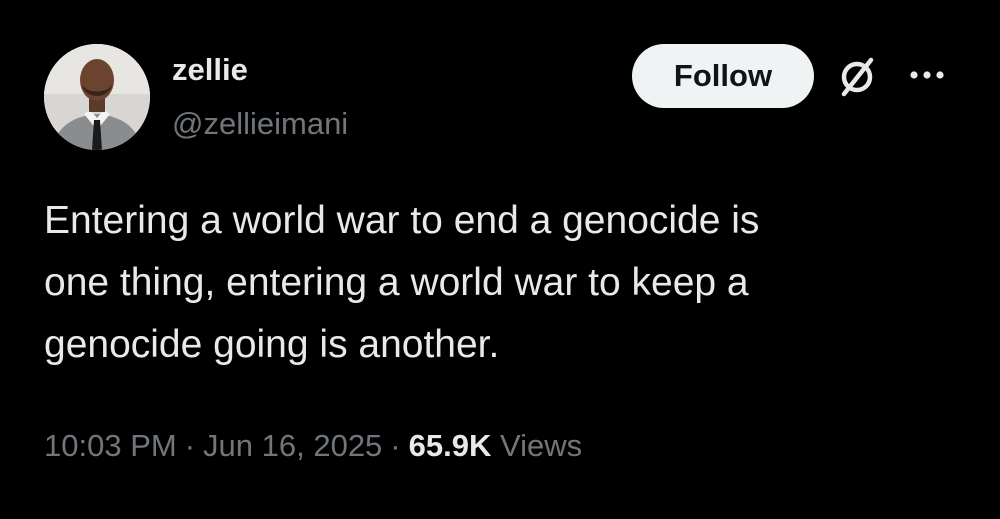  Describe the element at coordinates (210, 70) in the screenshot. I see `author-display-name: zellie` at that location.